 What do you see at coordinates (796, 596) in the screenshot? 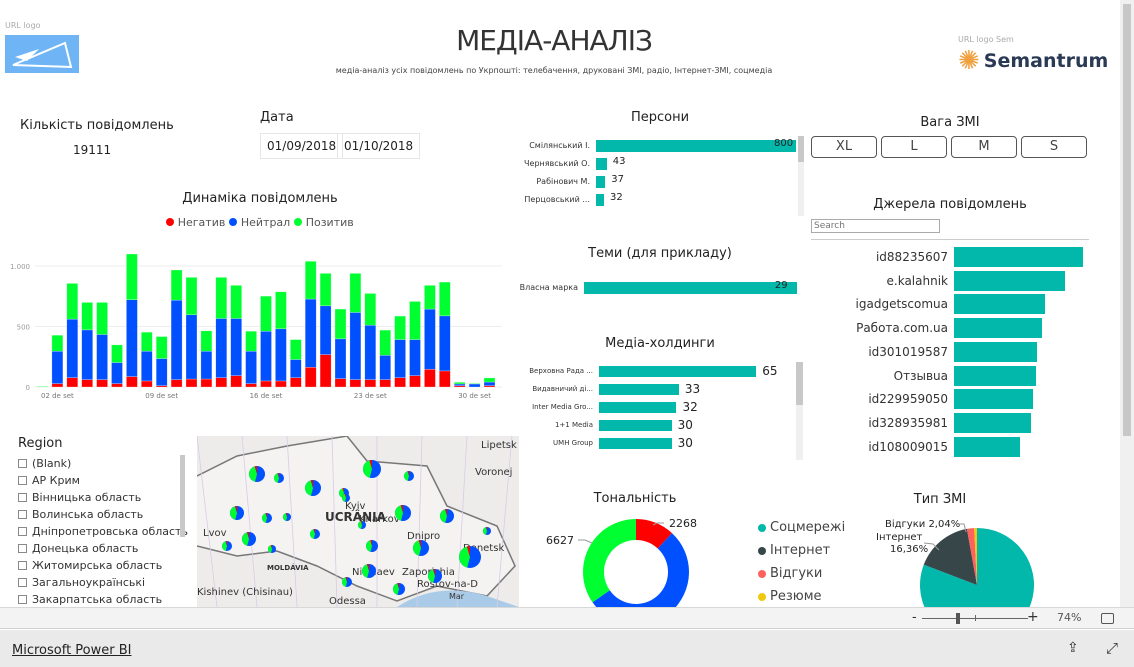
I see `legend-label: Резюме` at bounding box center [796, 596].